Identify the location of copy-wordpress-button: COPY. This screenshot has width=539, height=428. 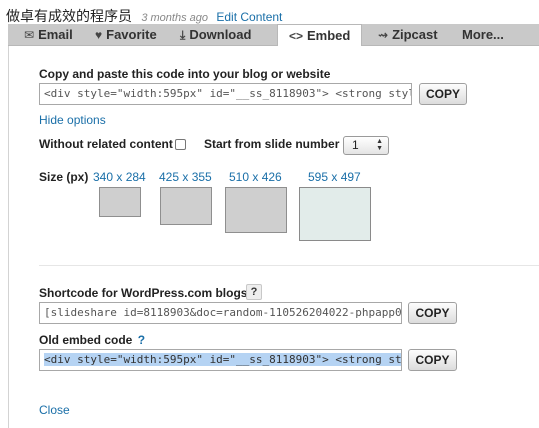
(432, 313).